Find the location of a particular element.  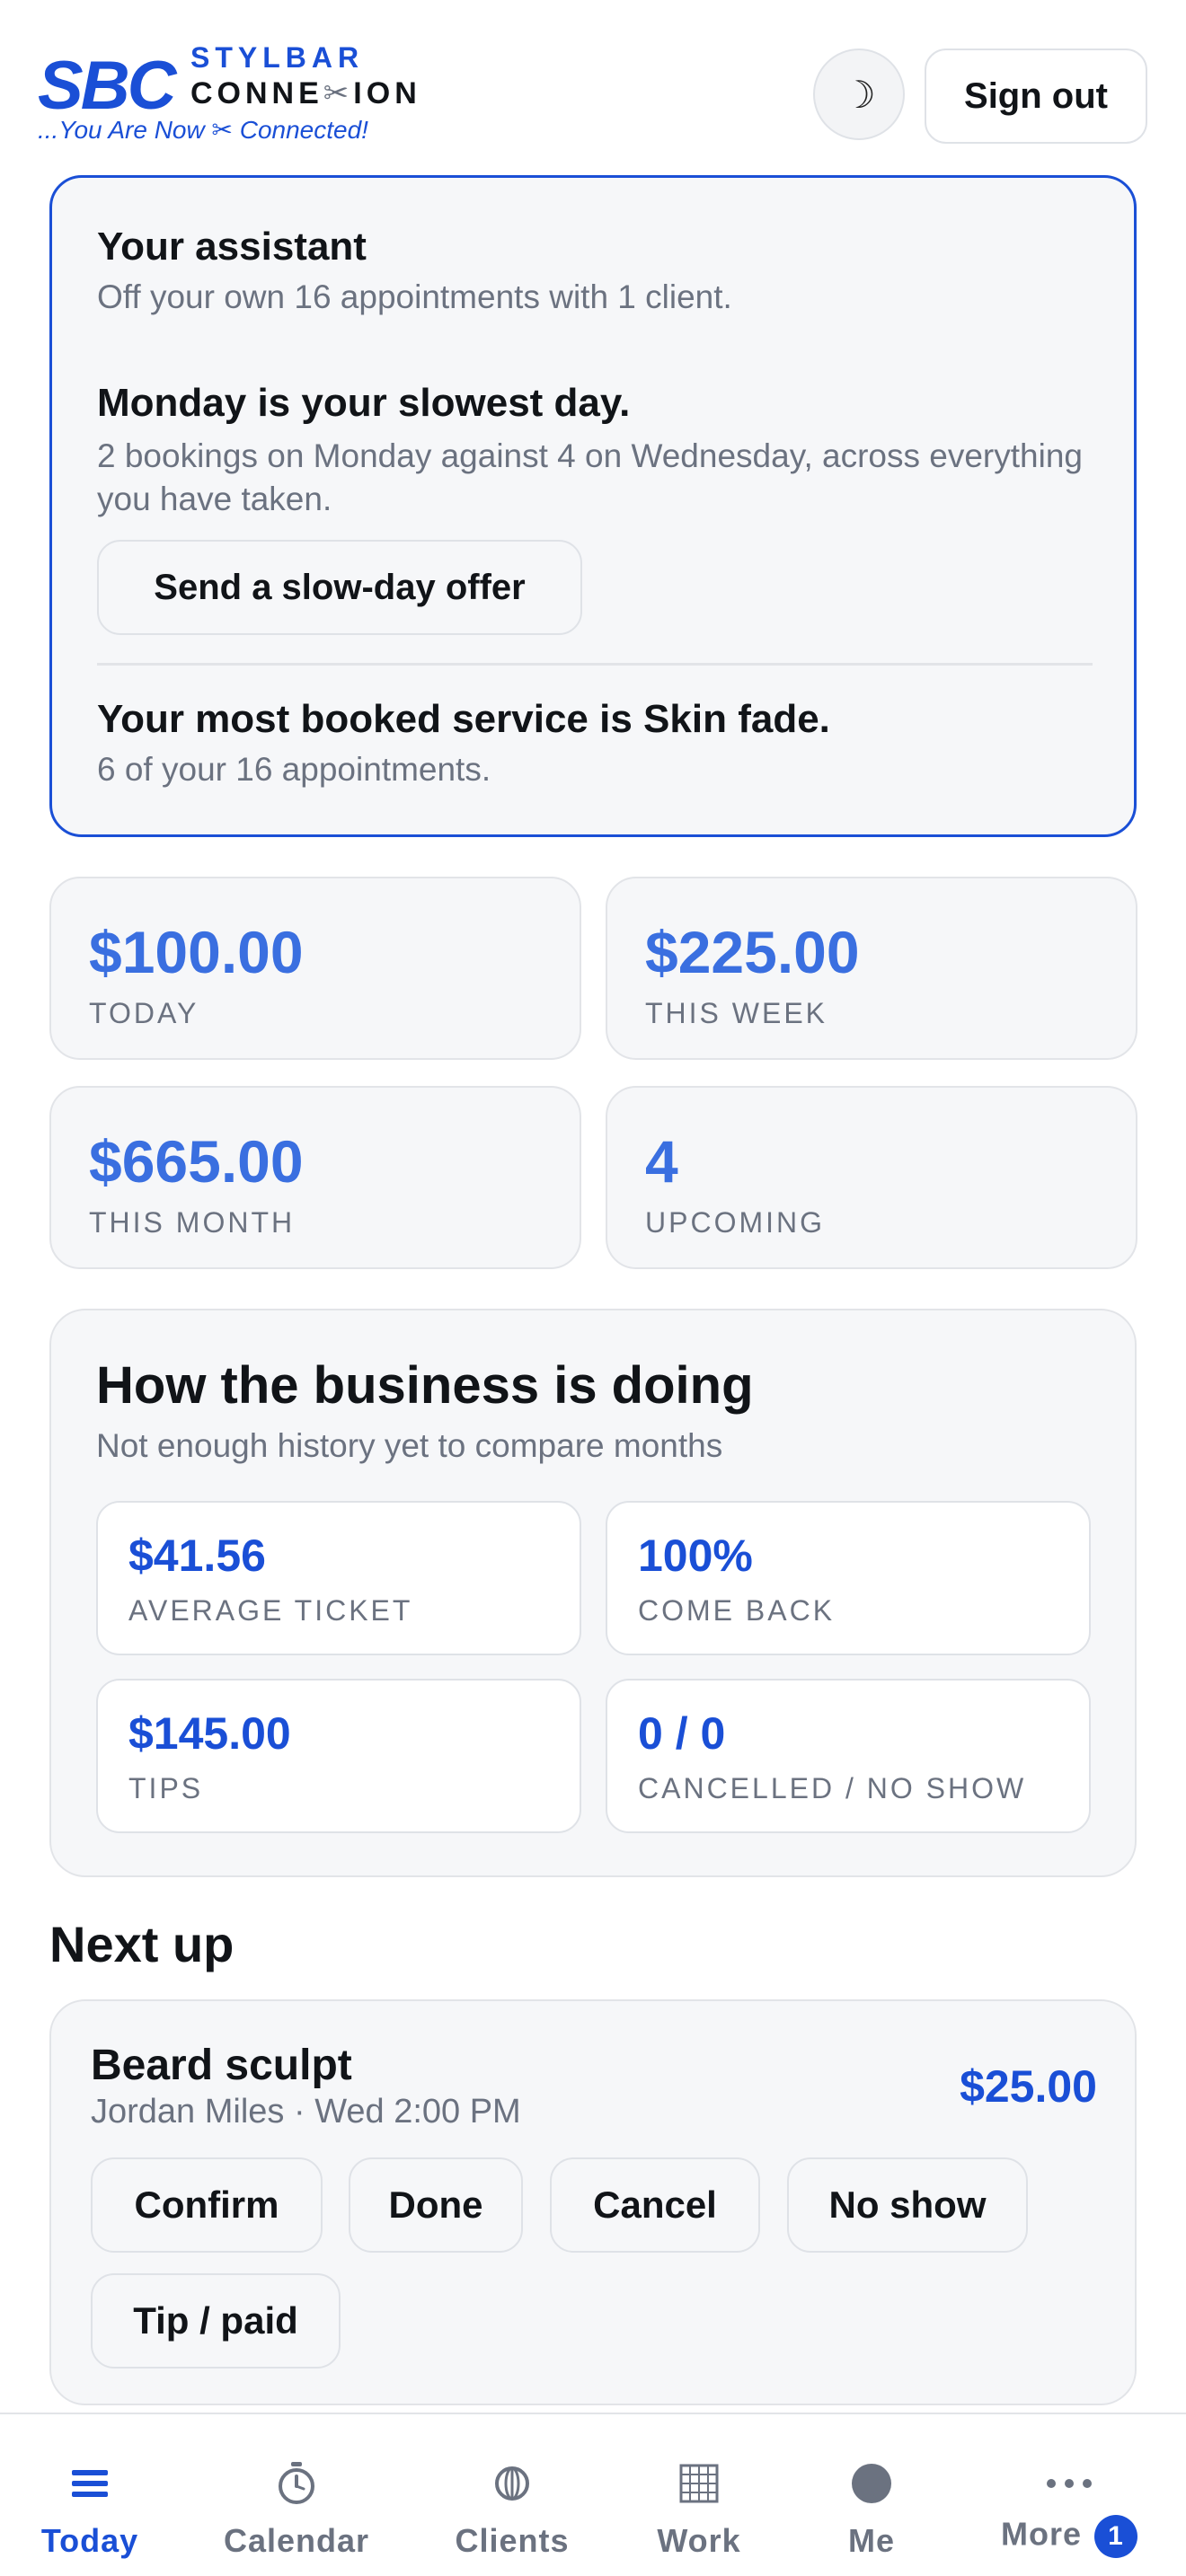

list-icon is located at coordinates (90, 2483).